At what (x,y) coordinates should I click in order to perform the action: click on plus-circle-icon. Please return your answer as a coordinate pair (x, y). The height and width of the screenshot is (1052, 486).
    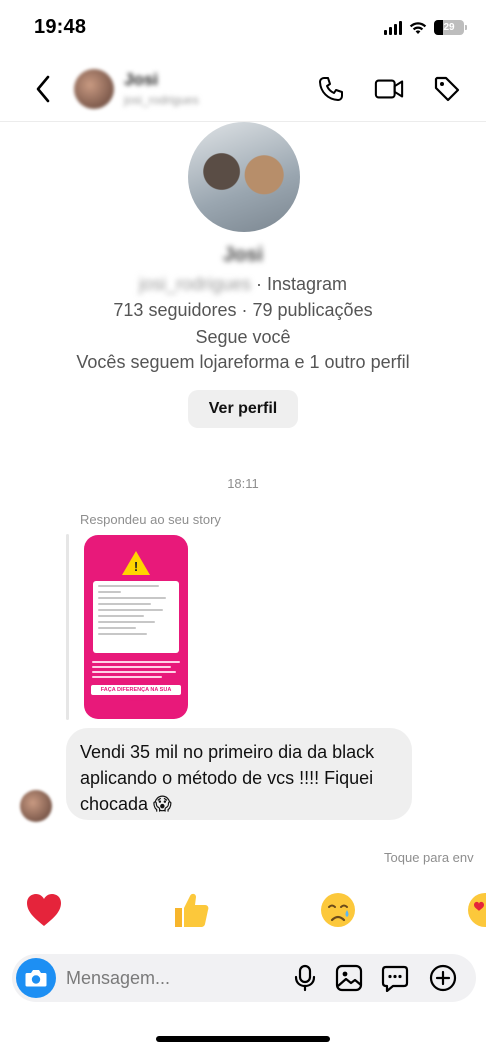
    Looking at the image, I should click on (443, 978).